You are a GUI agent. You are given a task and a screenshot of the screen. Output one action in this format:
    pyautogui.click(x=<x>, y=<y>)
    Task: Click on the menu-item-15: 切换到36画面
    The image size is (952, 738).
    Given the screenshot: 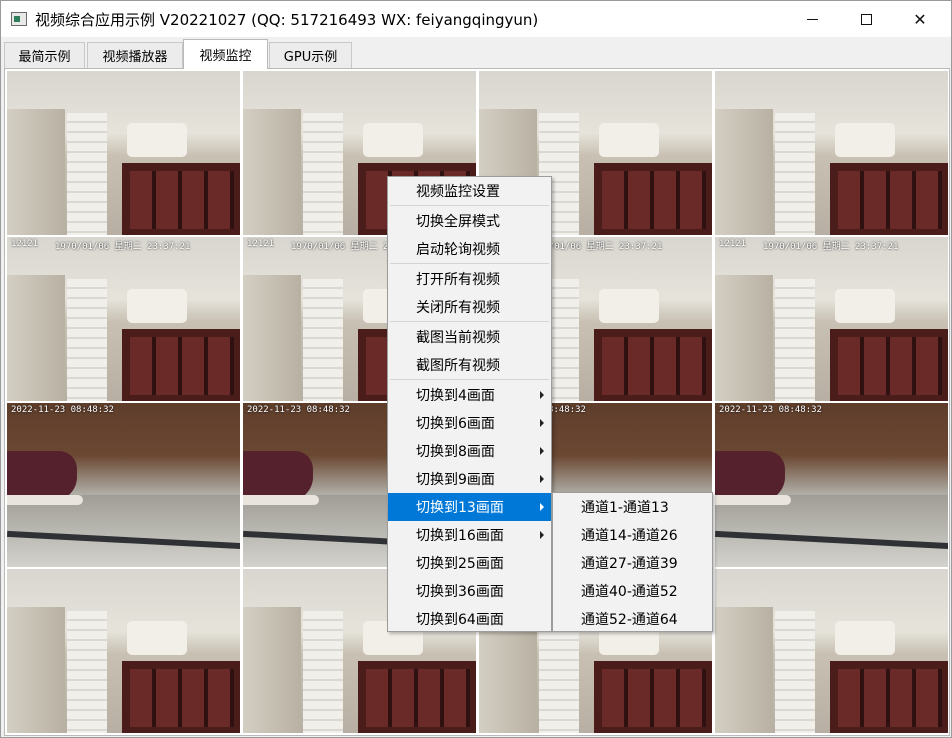 What is the action you would take?
    pyautogui.click(x=469, y=591)
    